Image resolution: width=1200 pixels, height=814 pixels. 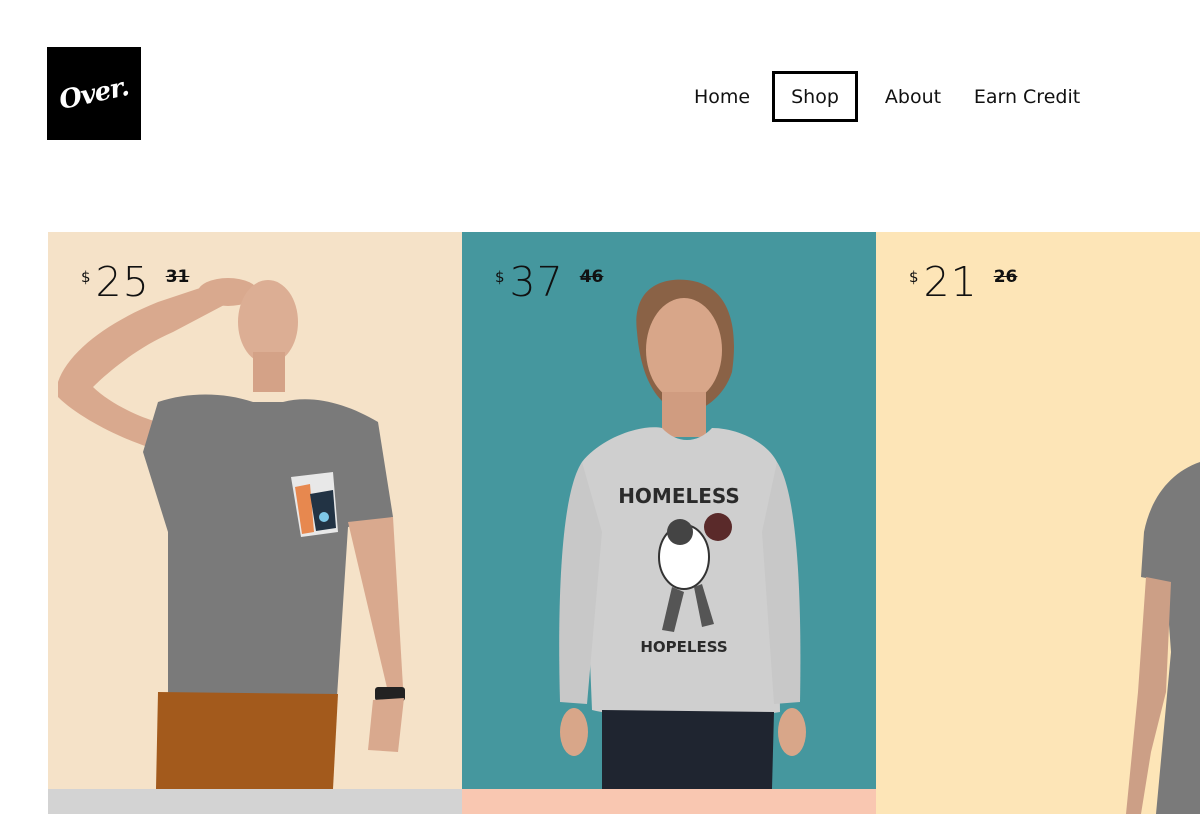 I want to click on price-tag: $ 25 31, so click(x=135, y=282).